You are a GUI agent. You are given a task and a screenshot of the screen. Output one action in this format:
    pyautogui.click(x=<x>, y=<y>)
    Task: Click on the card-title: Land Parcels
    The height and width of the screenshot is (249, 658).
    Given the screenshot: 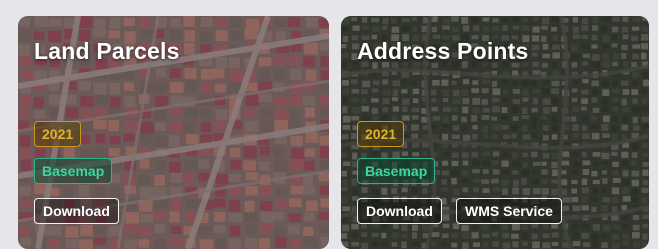 What is the action you would take?
    pyautogui.click(x=107, y=51)
    